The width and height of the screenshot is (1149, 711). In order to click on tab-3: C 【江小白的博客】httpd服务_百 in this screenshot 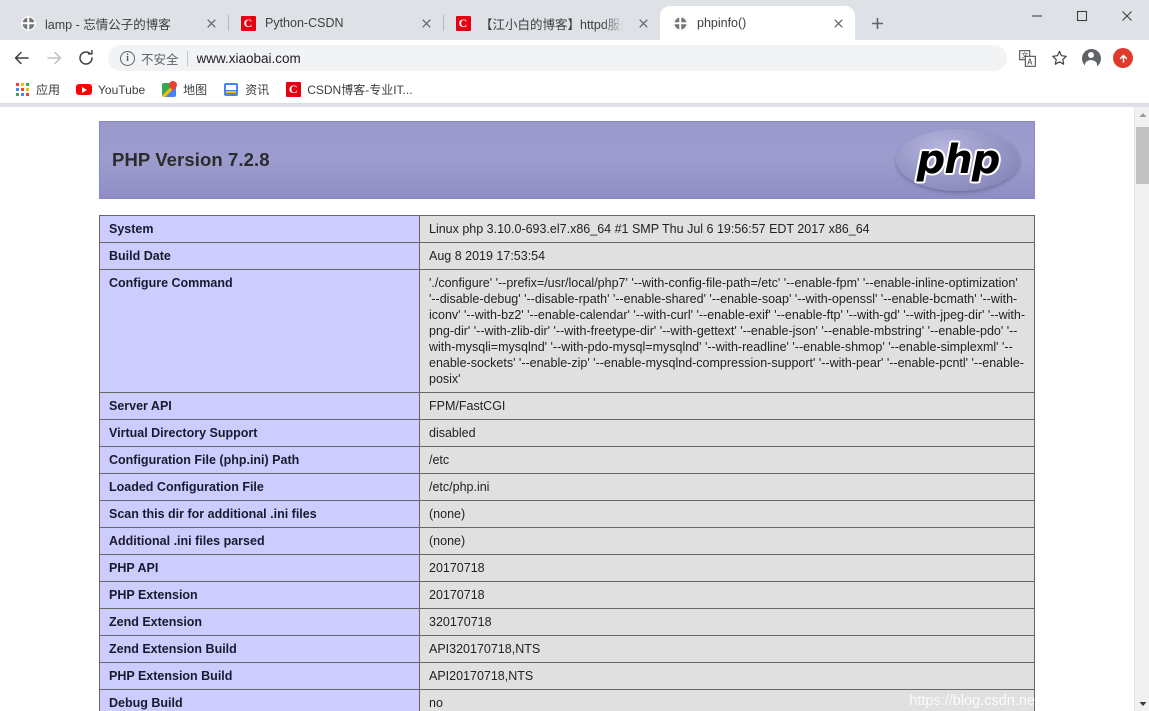, I will do `click(551, 23)`.